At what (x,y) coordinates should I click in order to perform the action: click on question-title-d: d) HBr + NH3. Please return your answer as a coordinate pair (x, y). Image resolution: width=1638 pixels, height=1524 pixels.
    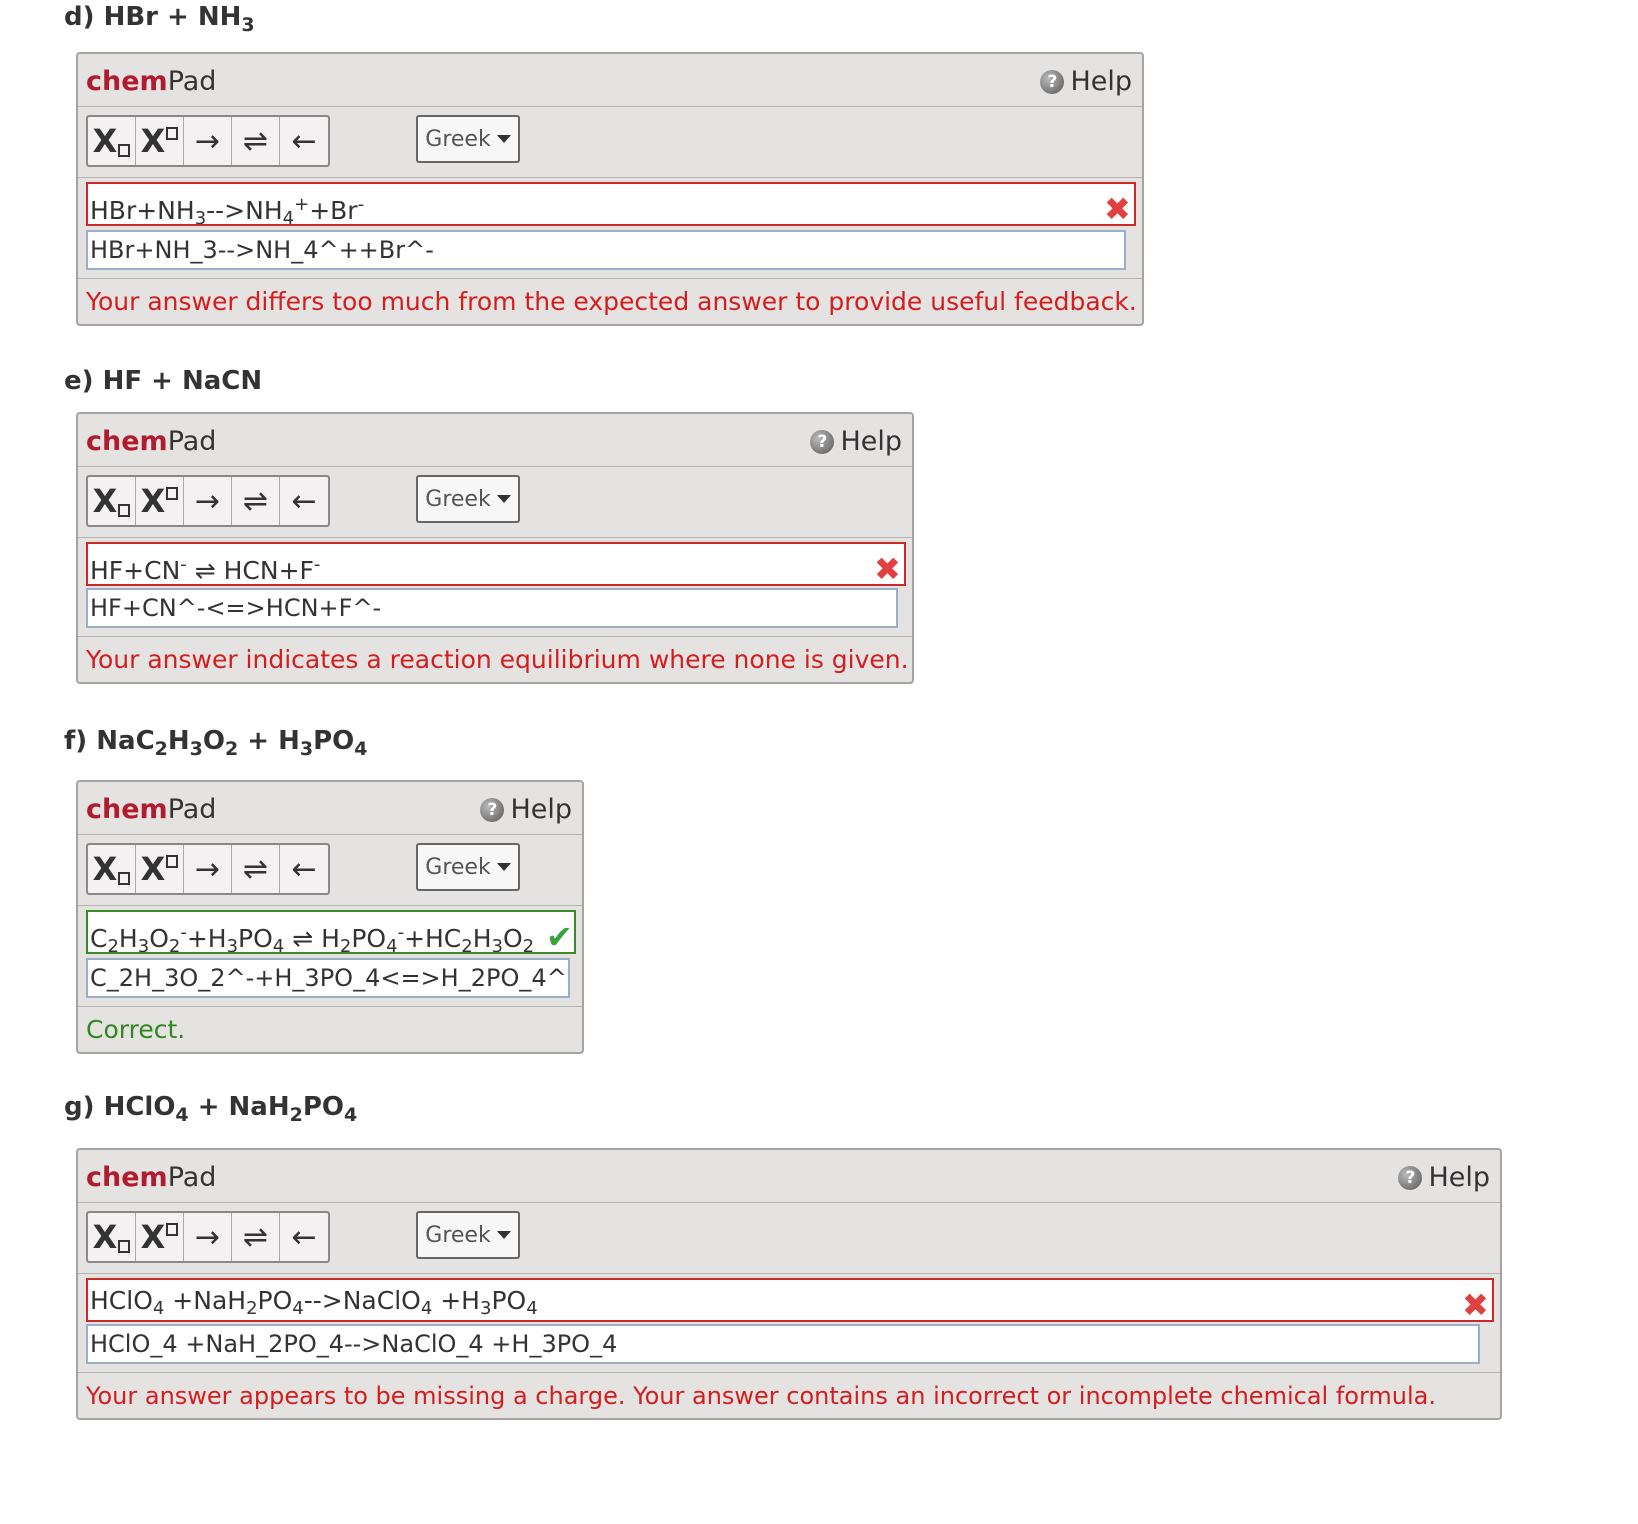
    Looking at the image, I should click on (159, 19).